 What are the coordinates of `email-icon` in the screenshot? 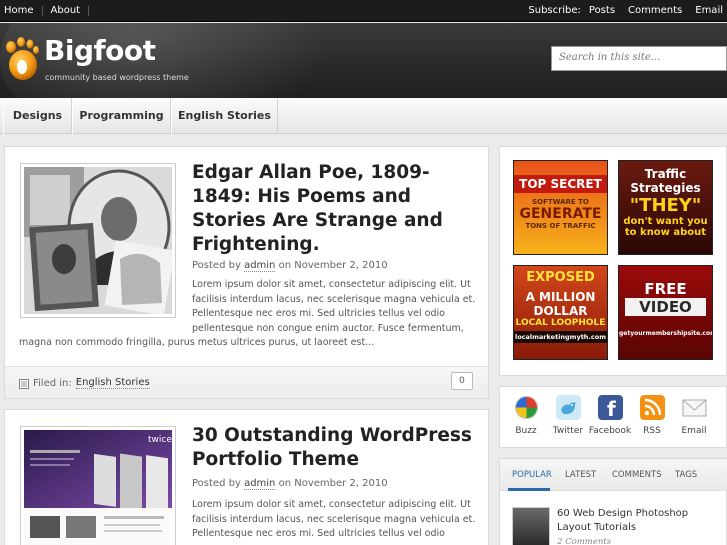 It's located at (694, 408).